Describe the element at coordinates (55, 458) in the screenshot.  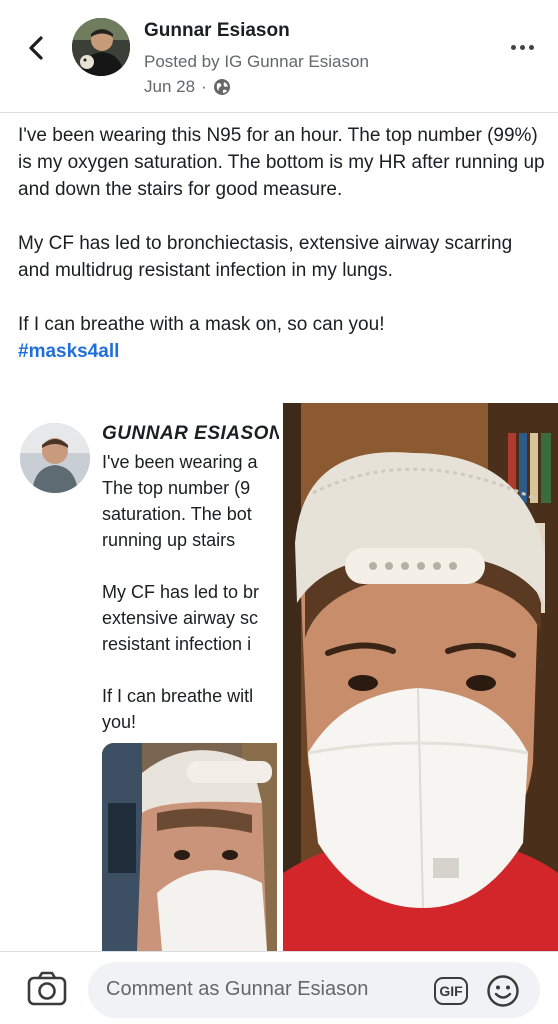
I see `screenshot-avatar` at that location.